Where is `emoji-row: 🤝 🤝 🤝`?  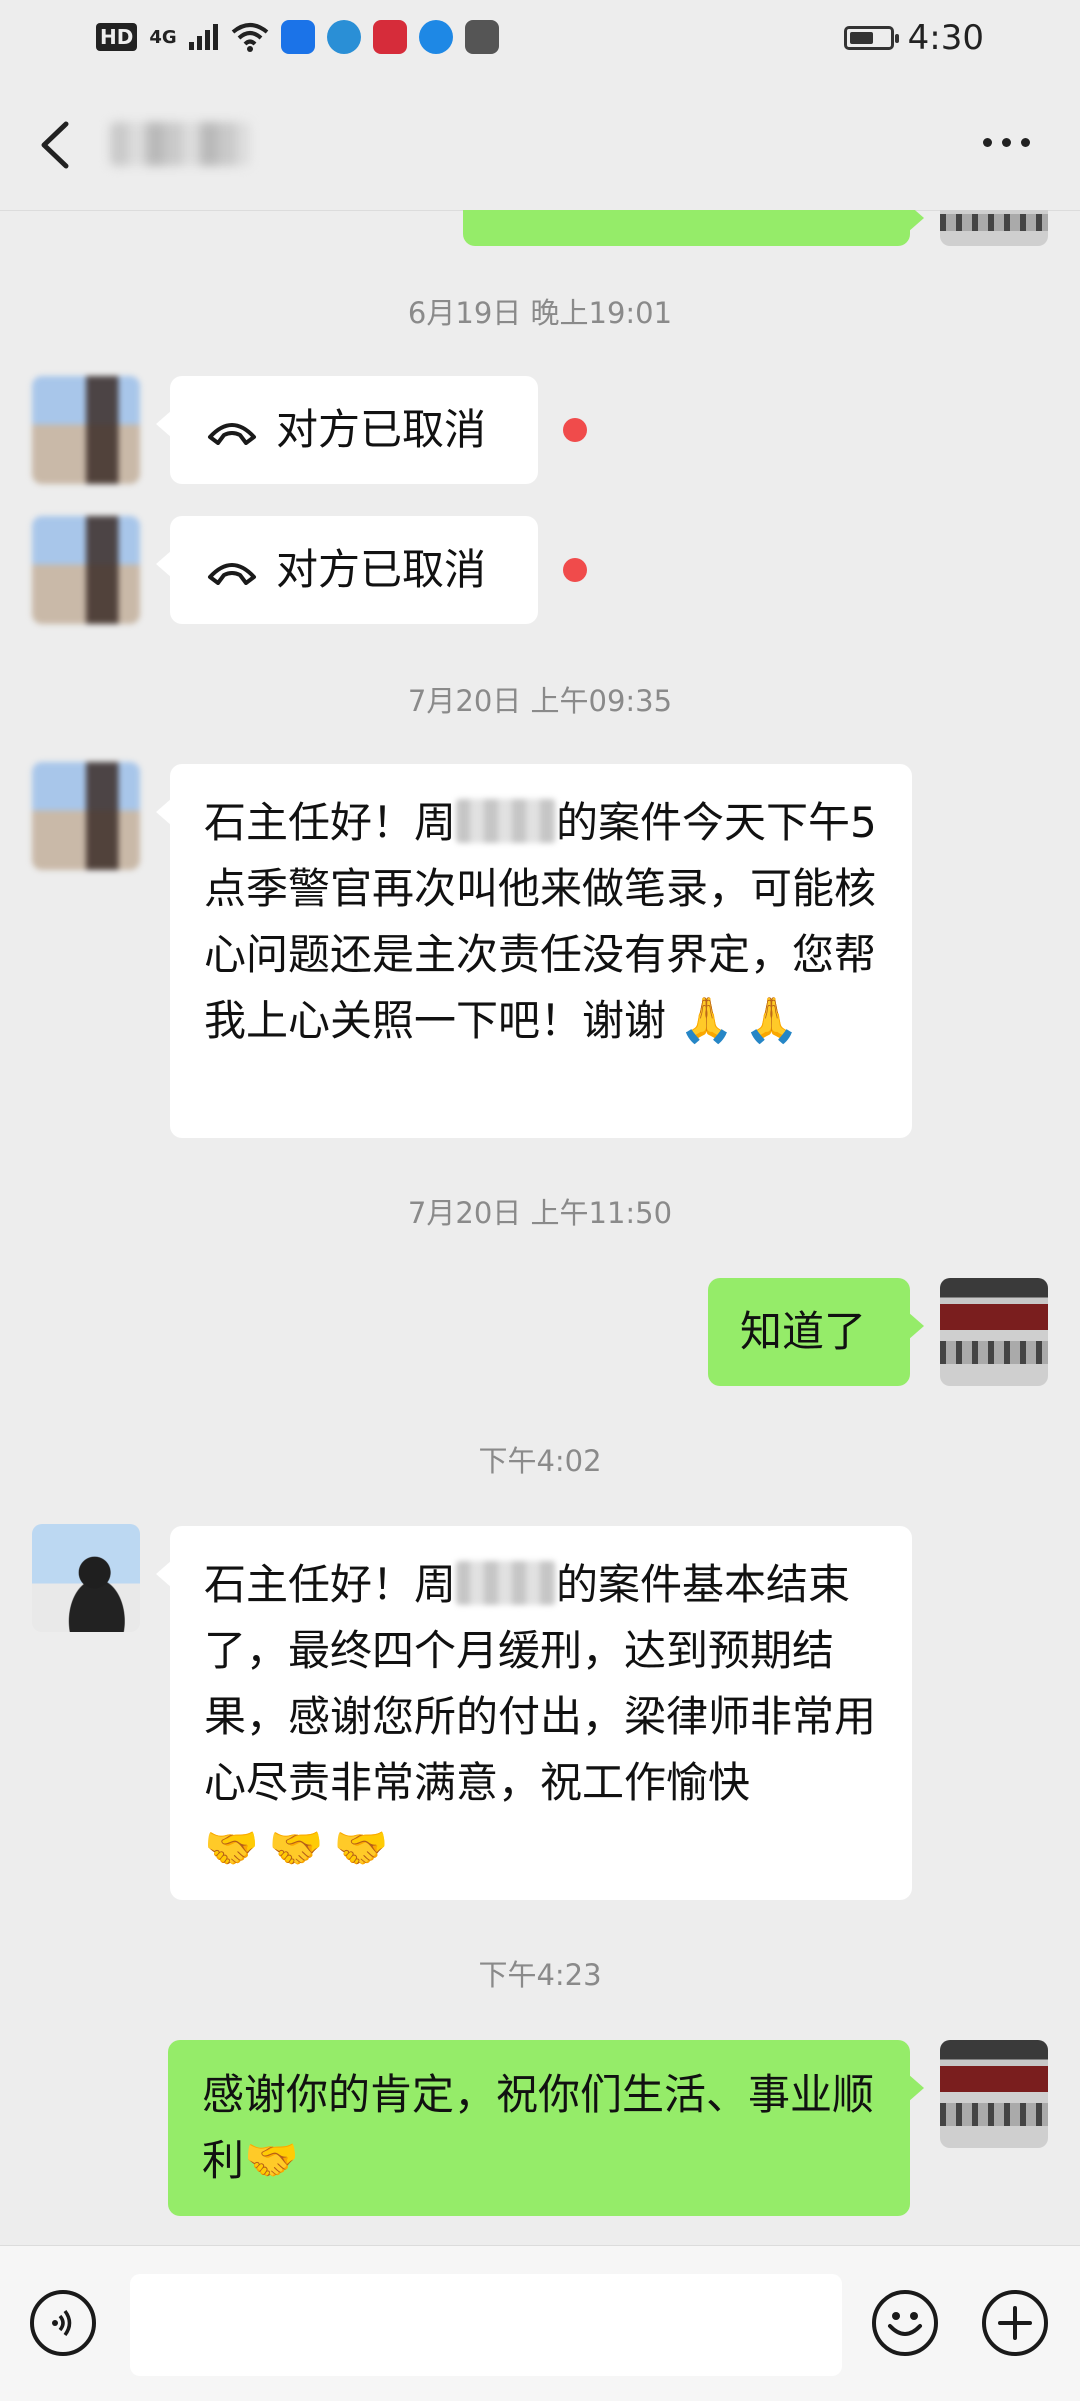 emoji-row: 🤝 🤝 🤝 is located at coordinates (296, 1849).